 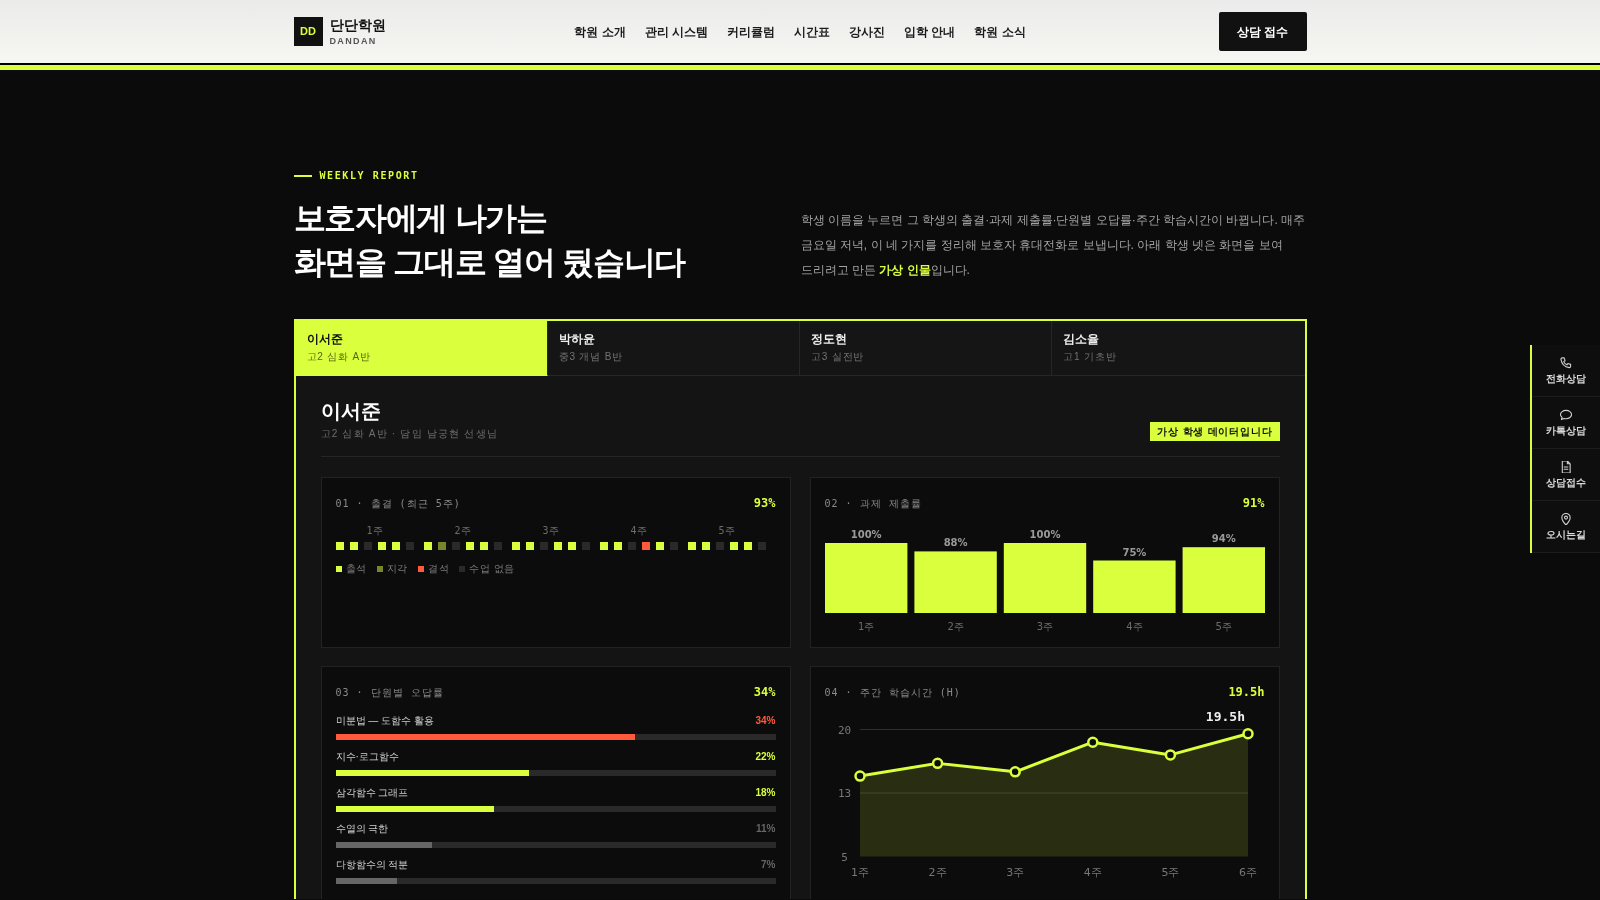 What do you see at coordinates (1566, 371) in the screenshot?
I see `quick-menu-link: 전화상담` at bounding box center [1566, 371].